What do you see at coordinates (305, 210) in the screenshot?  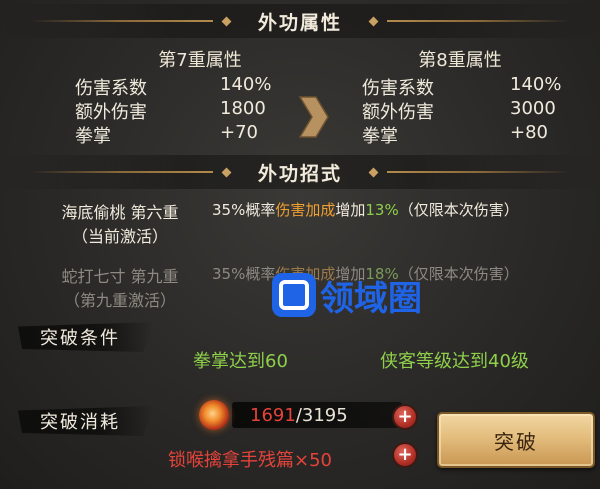 I see `desc-highlight: 伤害加成` at bounding box center [305, 210].